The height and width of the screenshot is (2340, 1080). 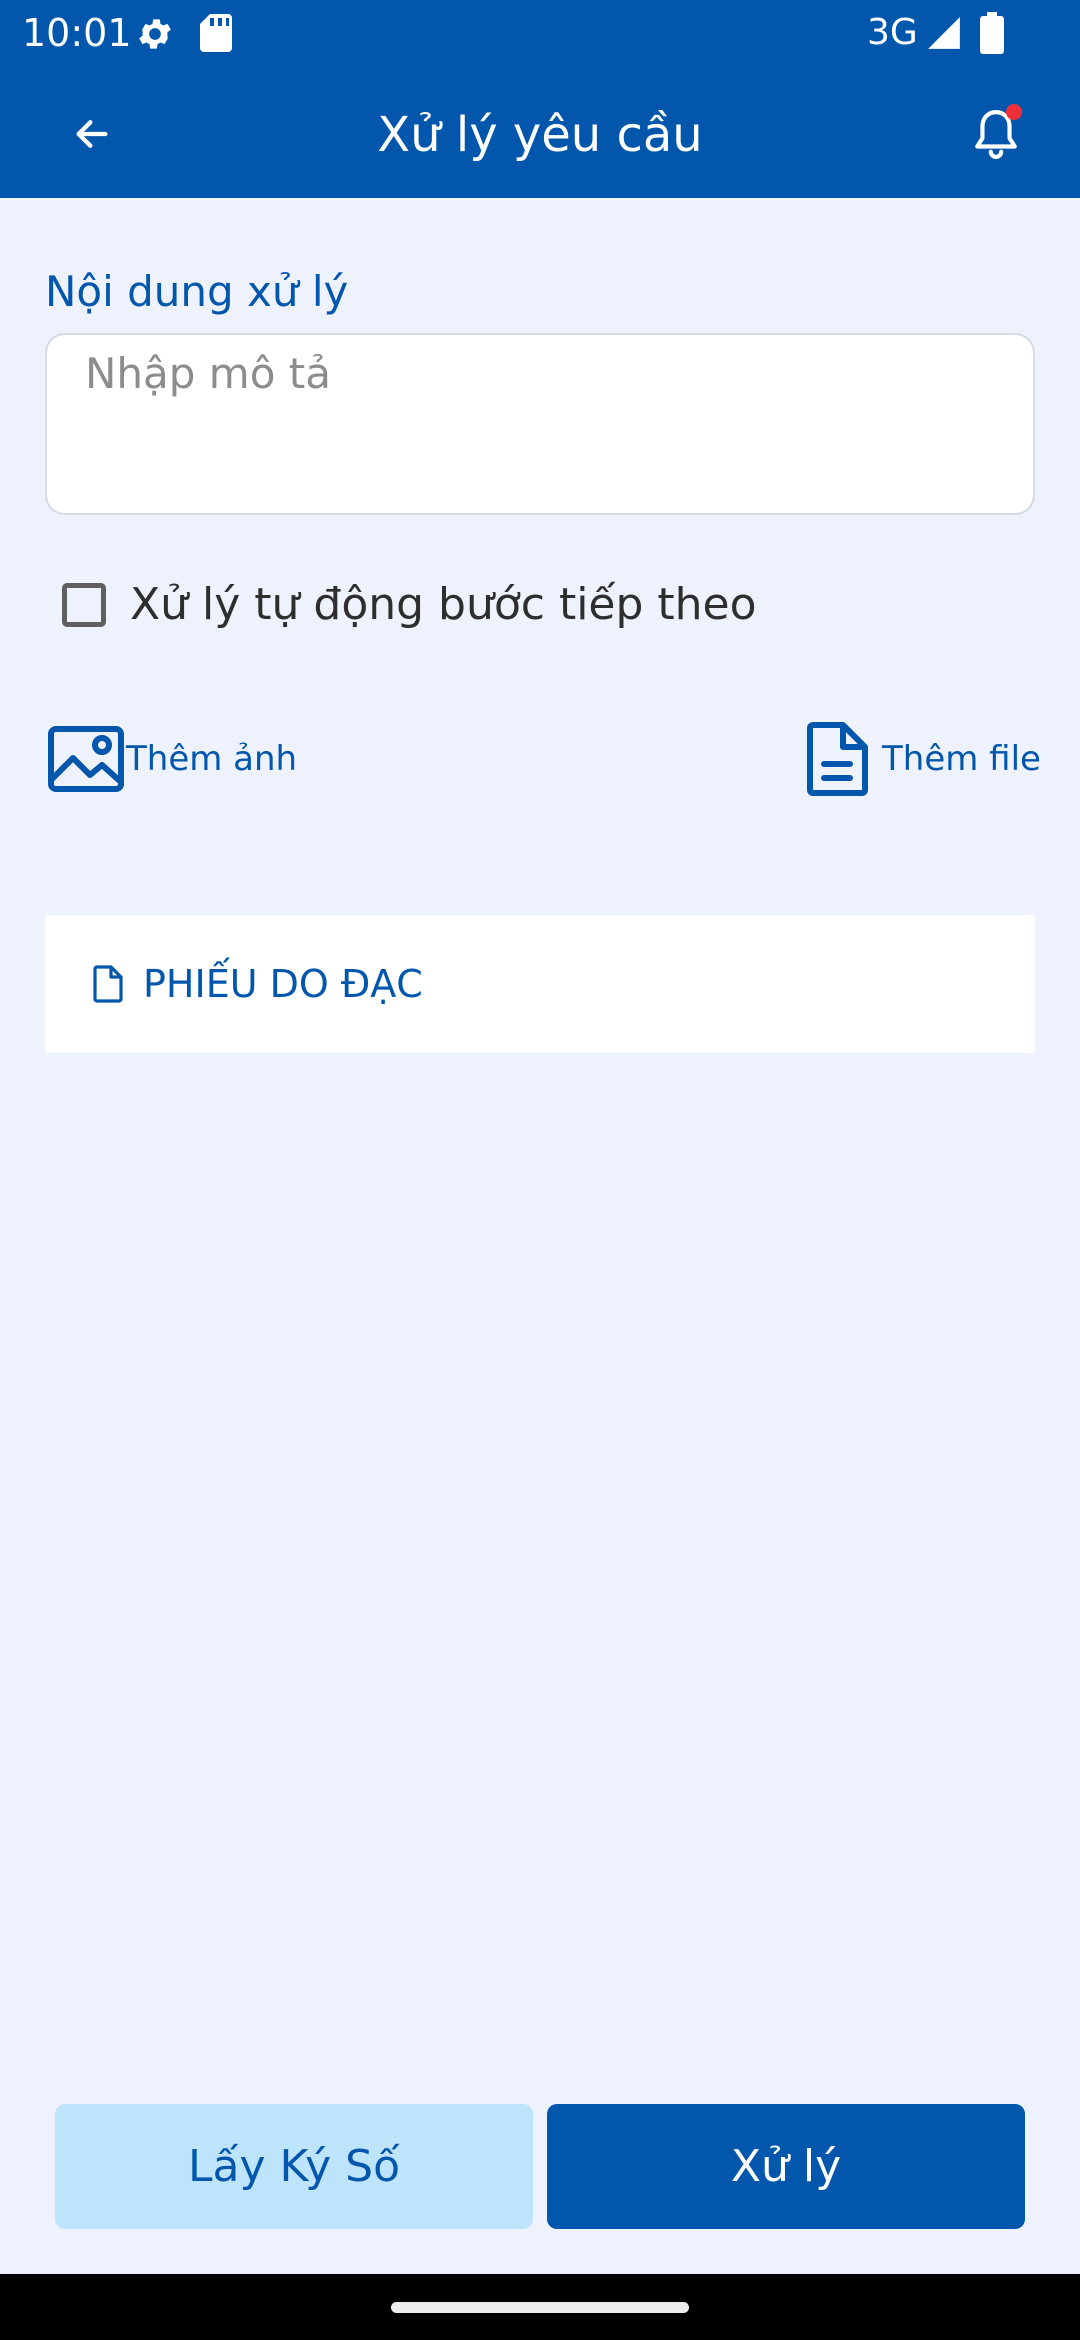 I want to click on notification-button, so click(x=996, y=134).